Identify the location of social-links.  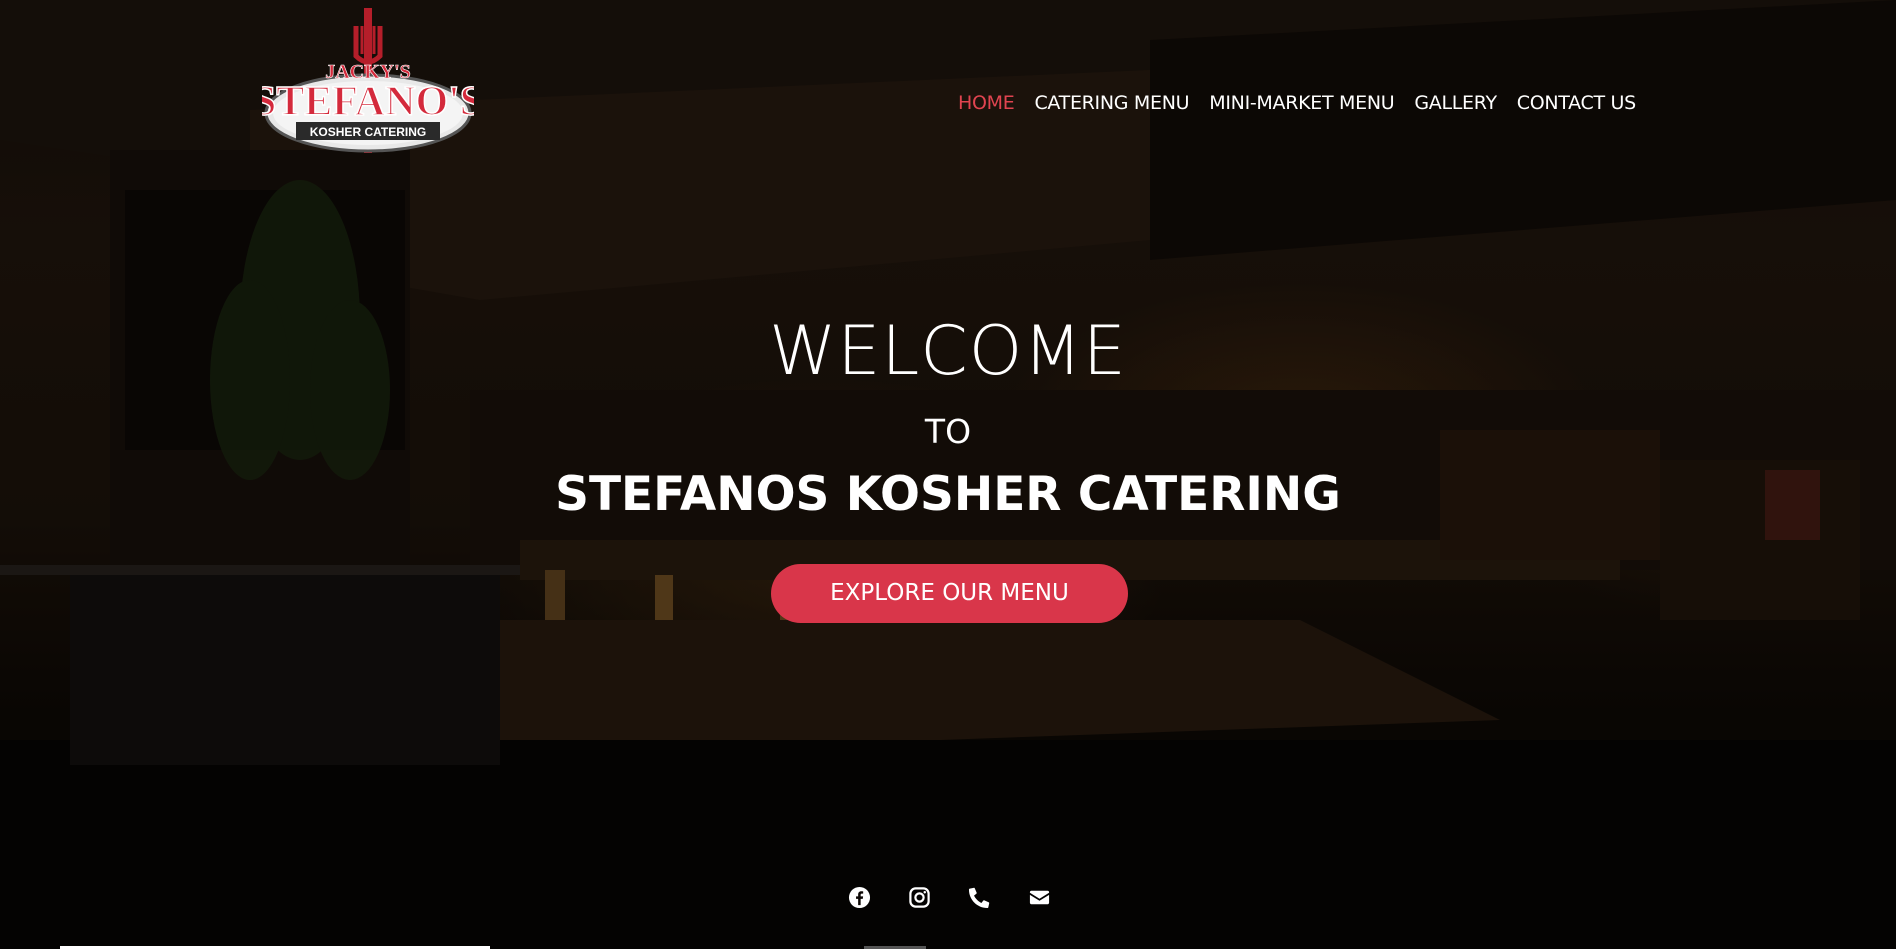
(949, 897).